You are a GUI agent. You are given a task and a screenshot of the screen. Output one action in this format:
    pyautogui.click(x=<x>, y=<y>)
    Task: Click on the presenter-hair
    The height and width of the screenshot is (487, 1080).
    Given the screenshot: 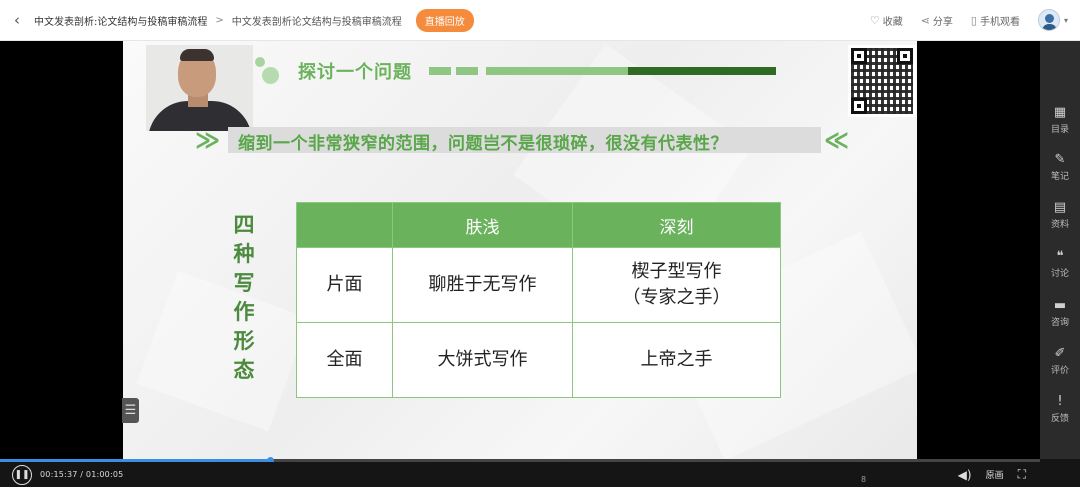 What is the action you would take?
    pyautogui.click(x=197, y=55)
    